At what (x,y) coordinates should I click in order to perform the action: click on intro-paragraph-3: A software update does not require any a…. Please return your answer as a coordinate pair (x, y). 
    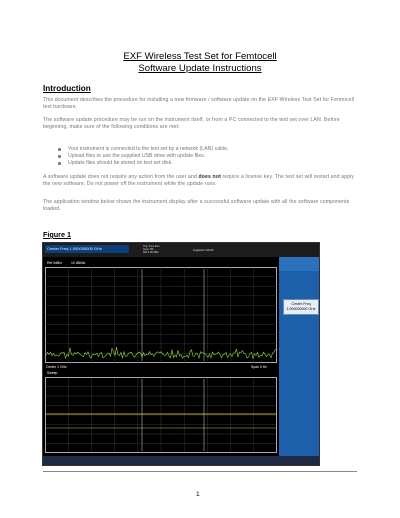
    Looking at the image, I should click on (199, 181).